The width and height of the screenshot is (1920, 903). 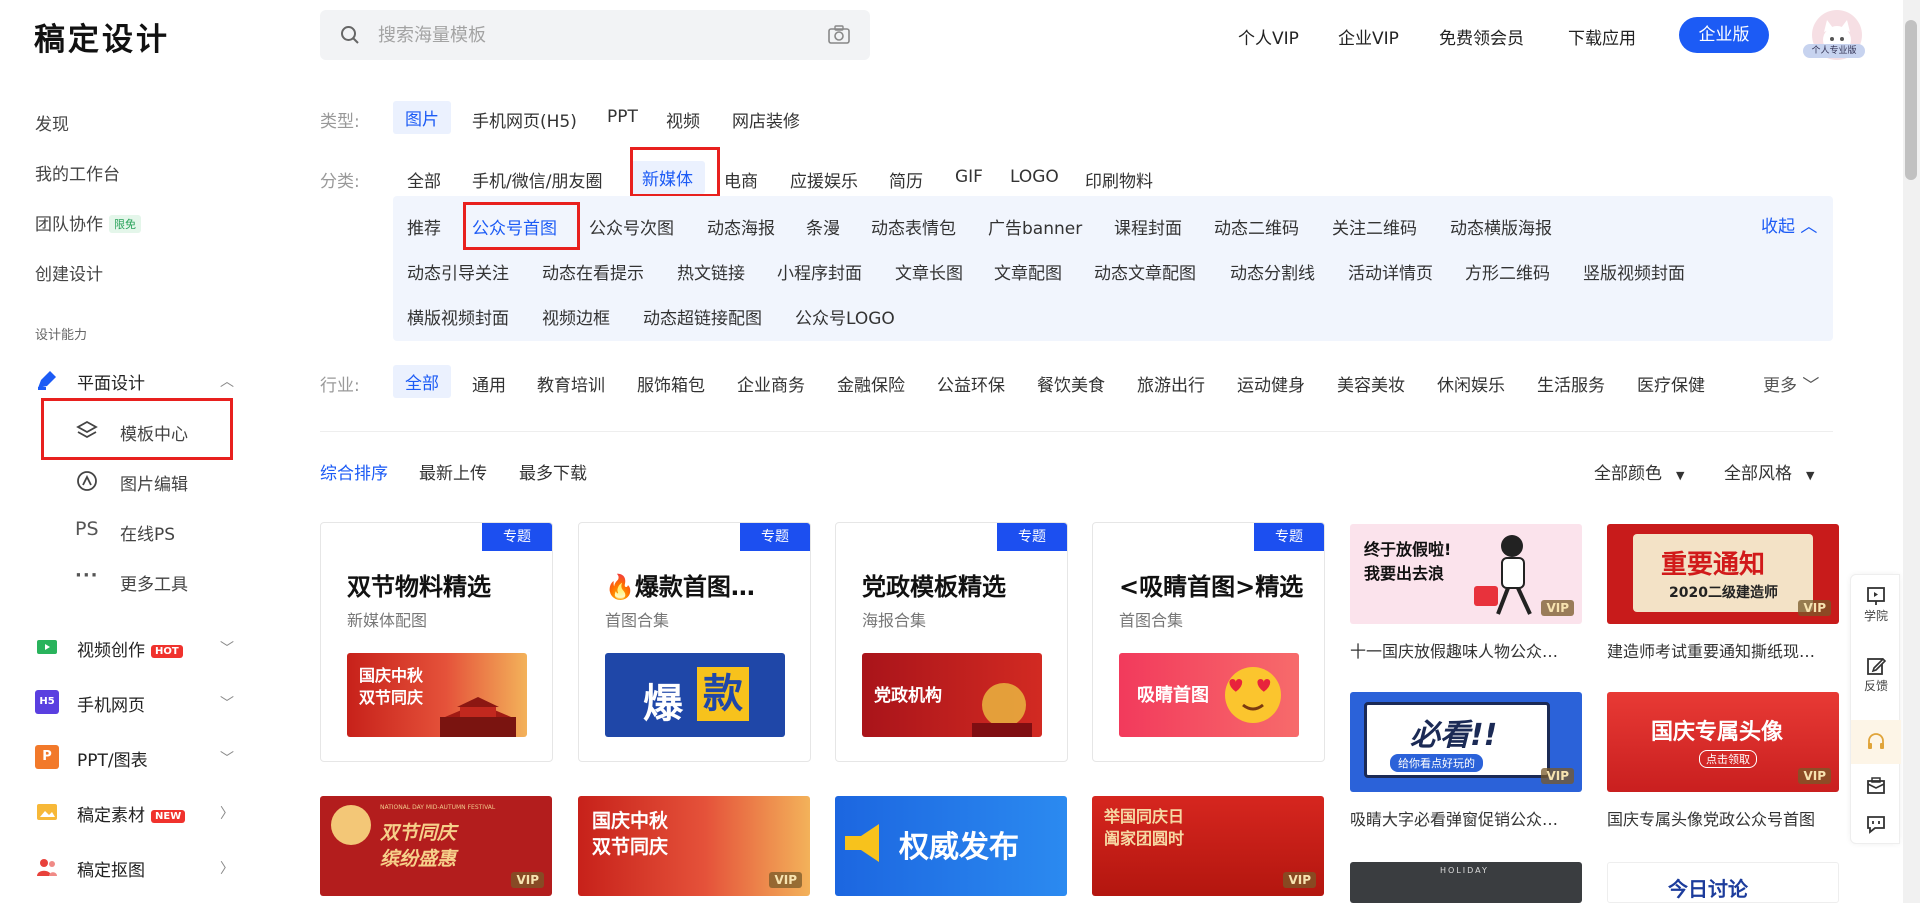 What do you see at coordinates (1371, 383) in the screenshot?
I see `industry-chip: 美容美妆` at bounding box center [1371, 383].